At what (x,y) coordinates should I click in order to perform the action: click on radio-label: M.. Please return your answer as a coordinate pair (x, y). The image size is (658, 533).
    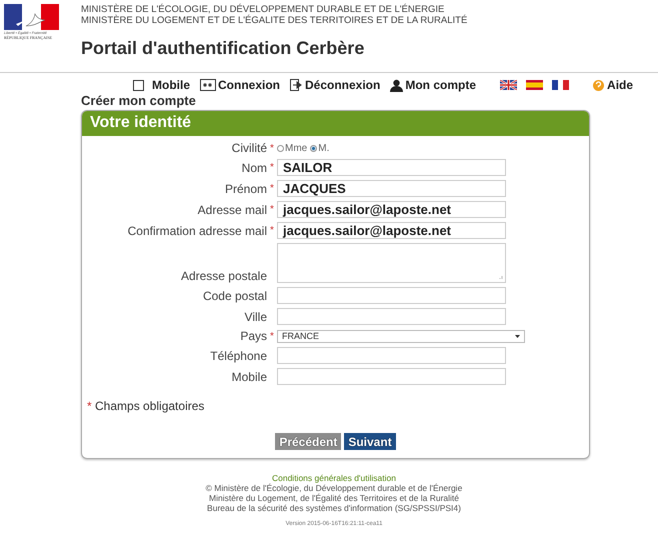
    Looking at the image, I should click on (324, 148).